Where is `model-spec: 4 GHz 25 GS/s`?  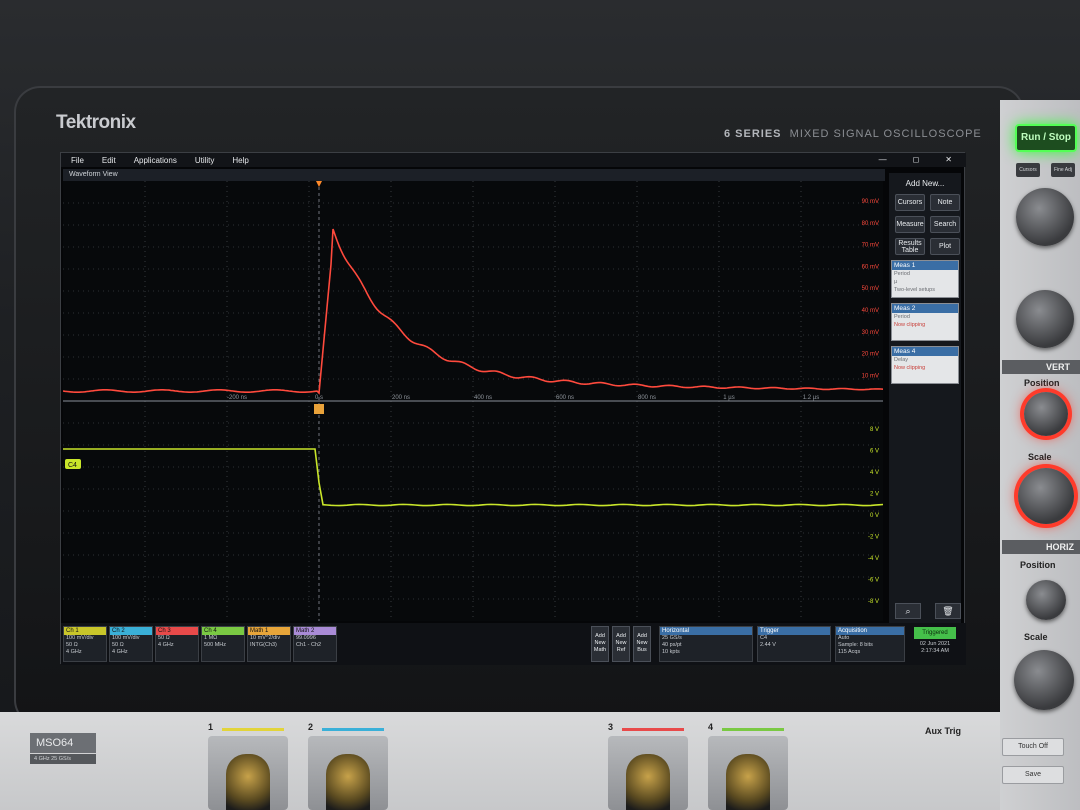
model-spec: 4 GHz 25 GS/s is located at coordinates (63, 759).